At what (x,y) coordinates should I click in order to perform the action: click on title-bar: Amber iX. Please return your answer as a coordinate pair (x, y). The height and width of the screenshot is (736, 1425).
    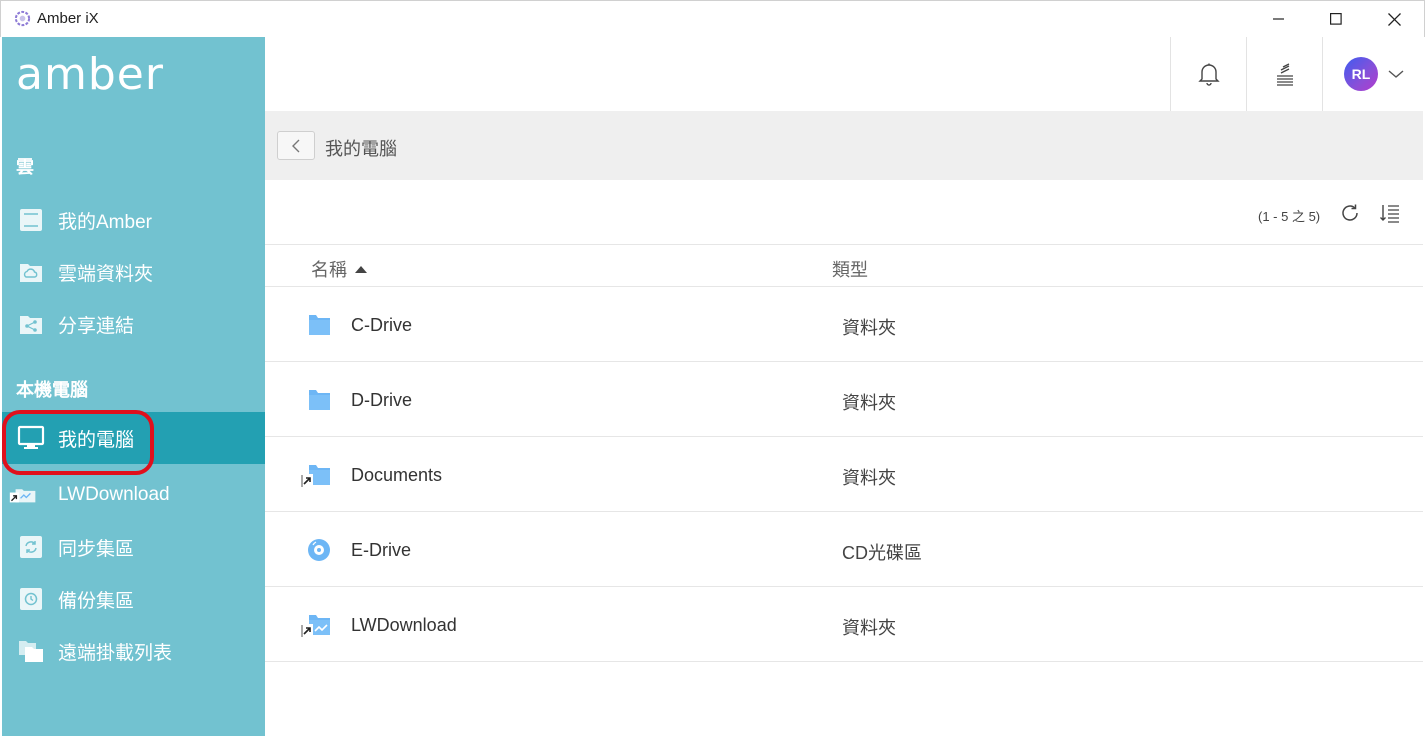
    Looking at the image, I should click on (712, 18).